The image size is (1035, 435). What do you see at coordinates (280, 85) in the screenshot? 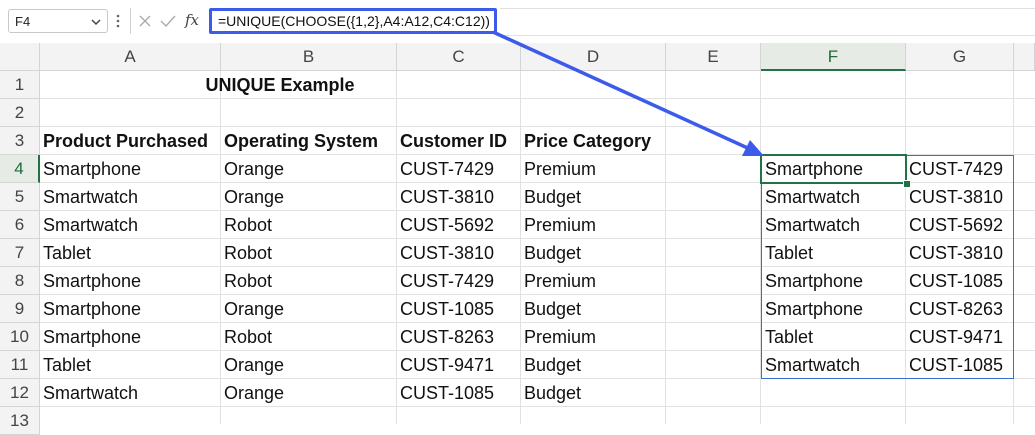
I see `sheet-title: UNIQUE Example` at bounding box center [280, 85].